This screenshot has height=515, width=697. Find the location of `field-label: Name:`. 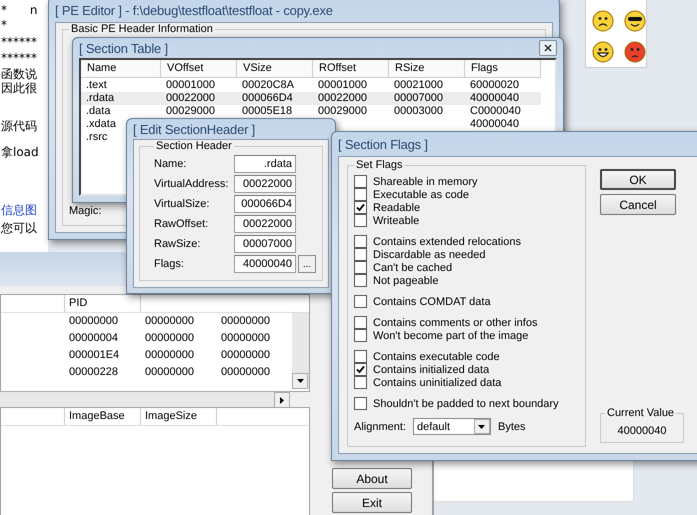

field-label: Name: is located at coordinates (171, 164).